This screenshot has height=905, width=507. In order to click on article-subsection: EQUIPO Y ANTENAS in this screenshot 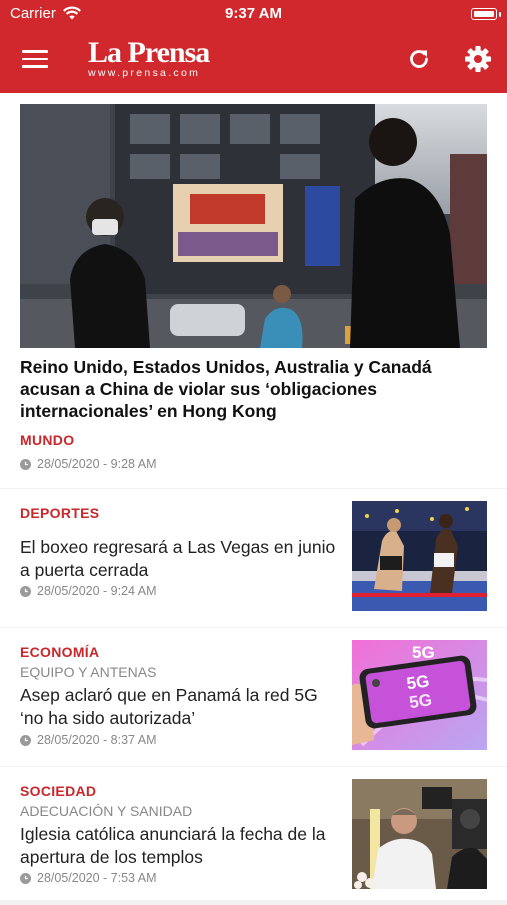, I will do `click(88, 672)`.